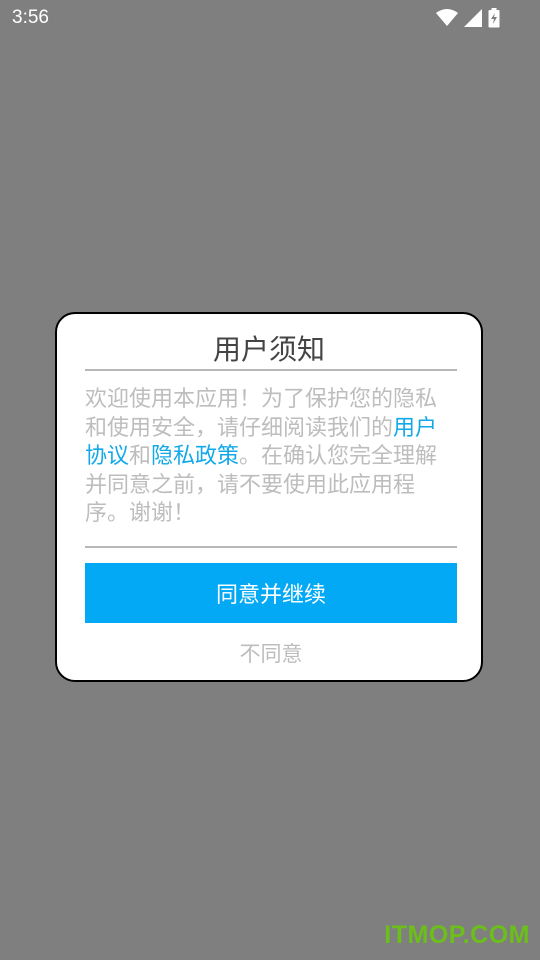  What do you see at coordinates (494, 18) in the screenshot?
I see `battery-charging-icon` at bounding box center [494, 18].